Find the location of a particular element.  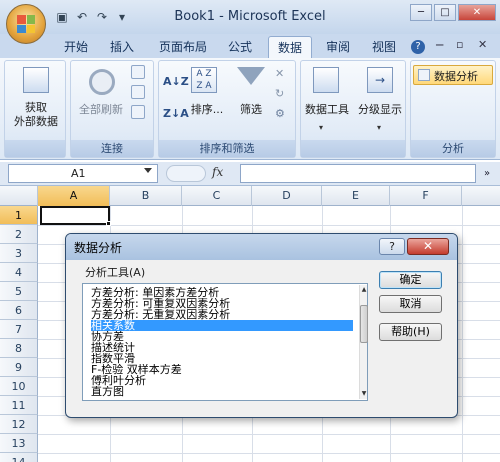

formula-bar-resize-icon is located at coordinates (186, 173).